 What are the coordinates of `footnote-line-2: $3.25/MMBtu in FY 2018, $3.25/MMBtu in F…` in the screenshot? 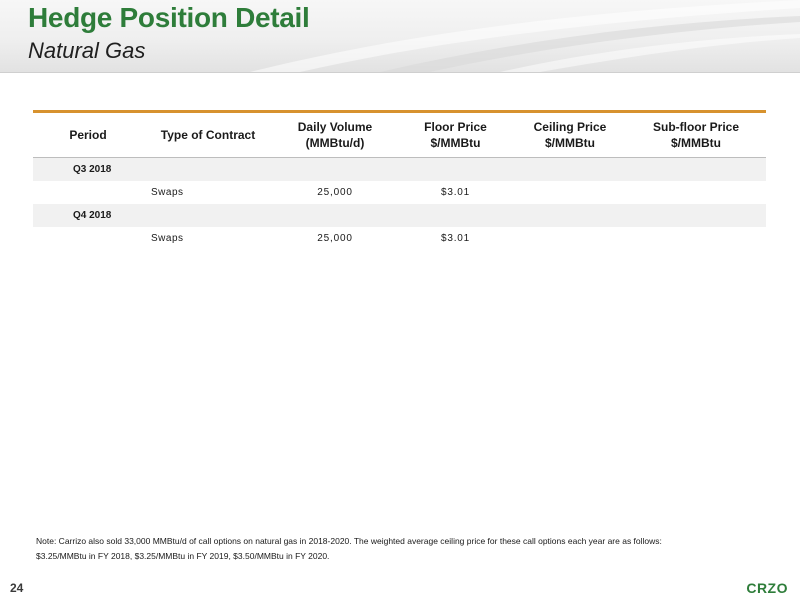 It's located at (183, 556).